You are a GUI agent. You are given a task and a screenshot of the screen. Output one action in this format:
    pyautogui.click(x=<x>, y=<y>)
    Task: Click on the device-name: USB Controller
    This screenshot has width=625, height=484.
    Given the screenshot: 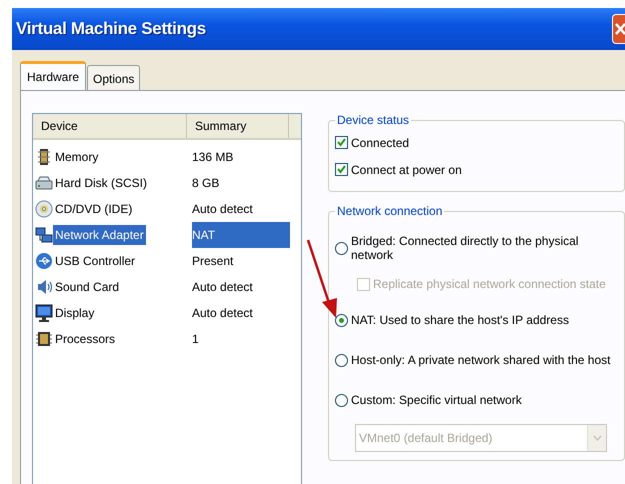 What is the action you would take?
    pyautogui.click(x=95, y=261)
    